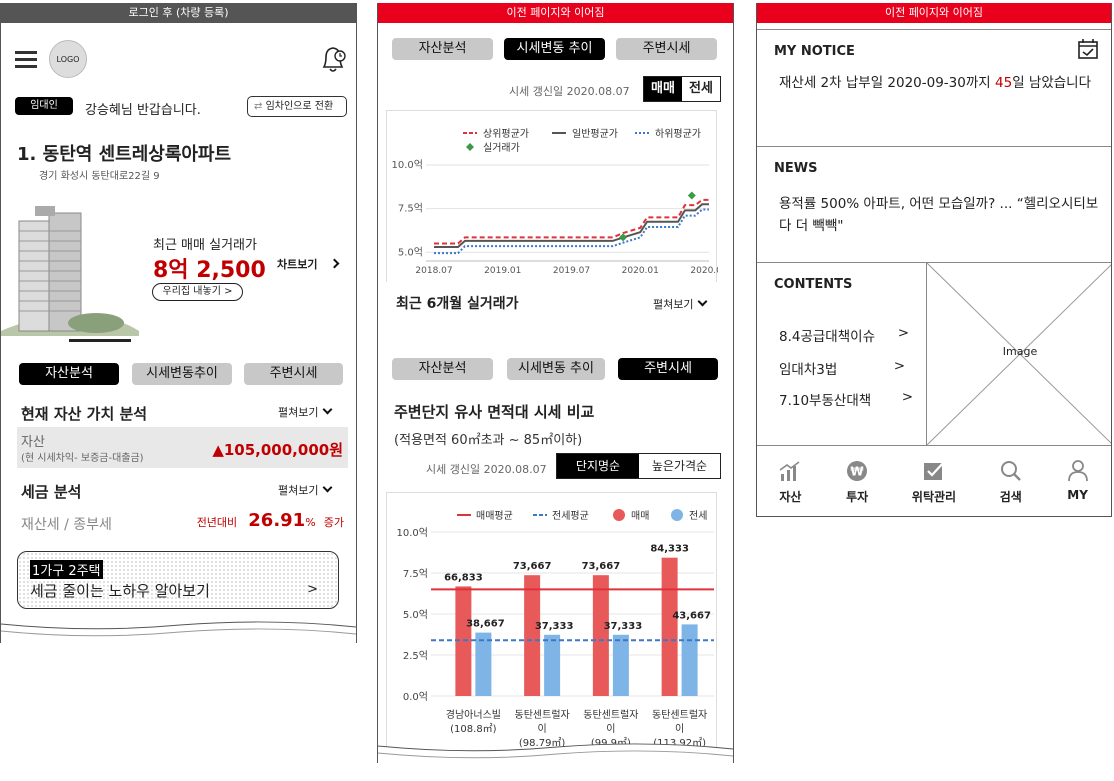 The width and height of the screenshot is (1114, 781). Describe the element at coordinates (410, 209) in the screenshot. I see `y-tick-label: 7.5억` at that location.